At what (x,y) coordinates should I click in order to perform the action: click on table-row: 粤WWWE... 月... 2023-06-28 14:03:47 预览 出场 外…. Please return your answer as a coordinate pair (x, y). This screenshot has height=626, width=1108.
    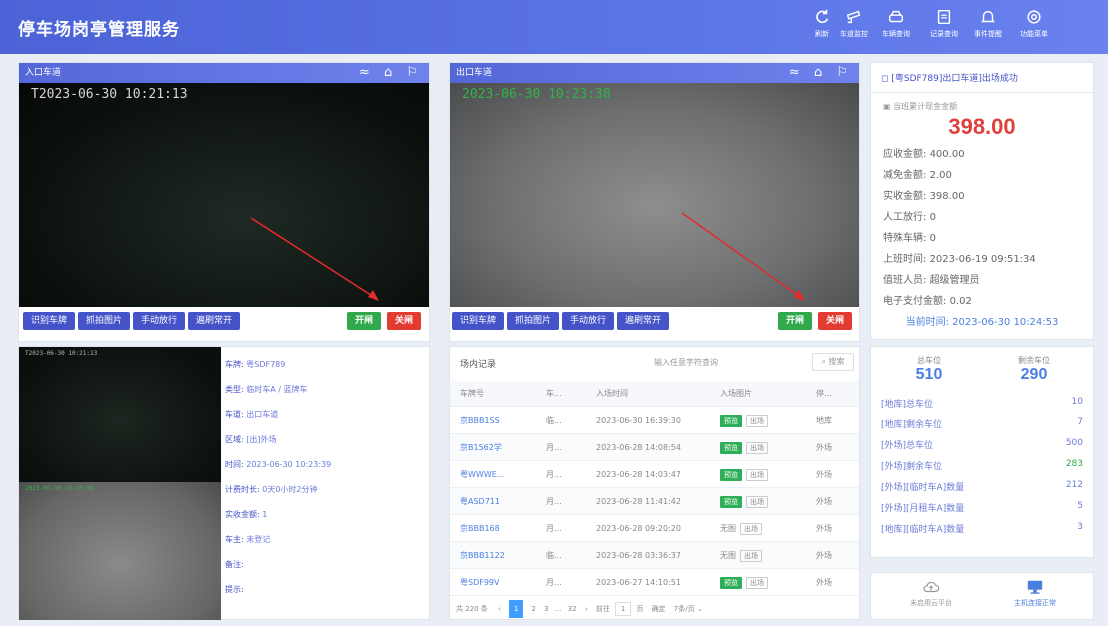
    Looking at the image, I should click on (654, 474).